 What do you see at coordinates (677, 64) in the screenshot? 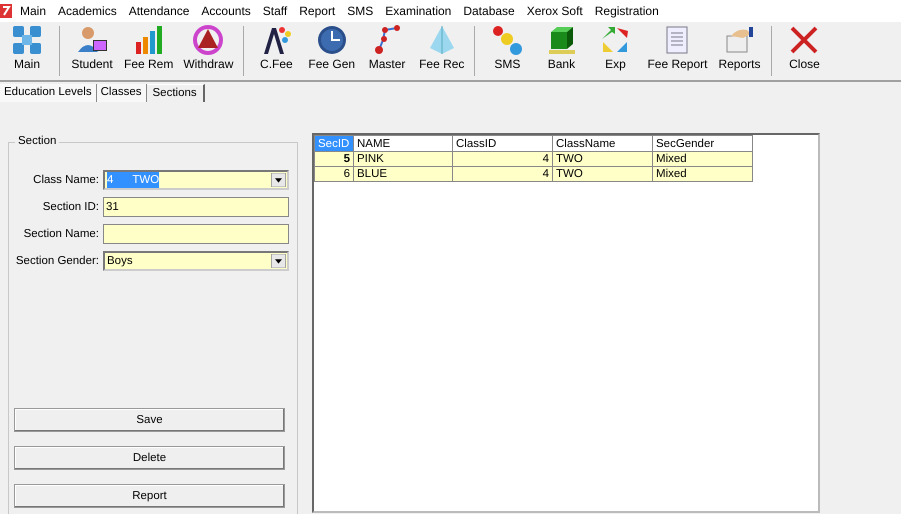
I see `button-label: Fee Report` at bounding box center [677, 64].